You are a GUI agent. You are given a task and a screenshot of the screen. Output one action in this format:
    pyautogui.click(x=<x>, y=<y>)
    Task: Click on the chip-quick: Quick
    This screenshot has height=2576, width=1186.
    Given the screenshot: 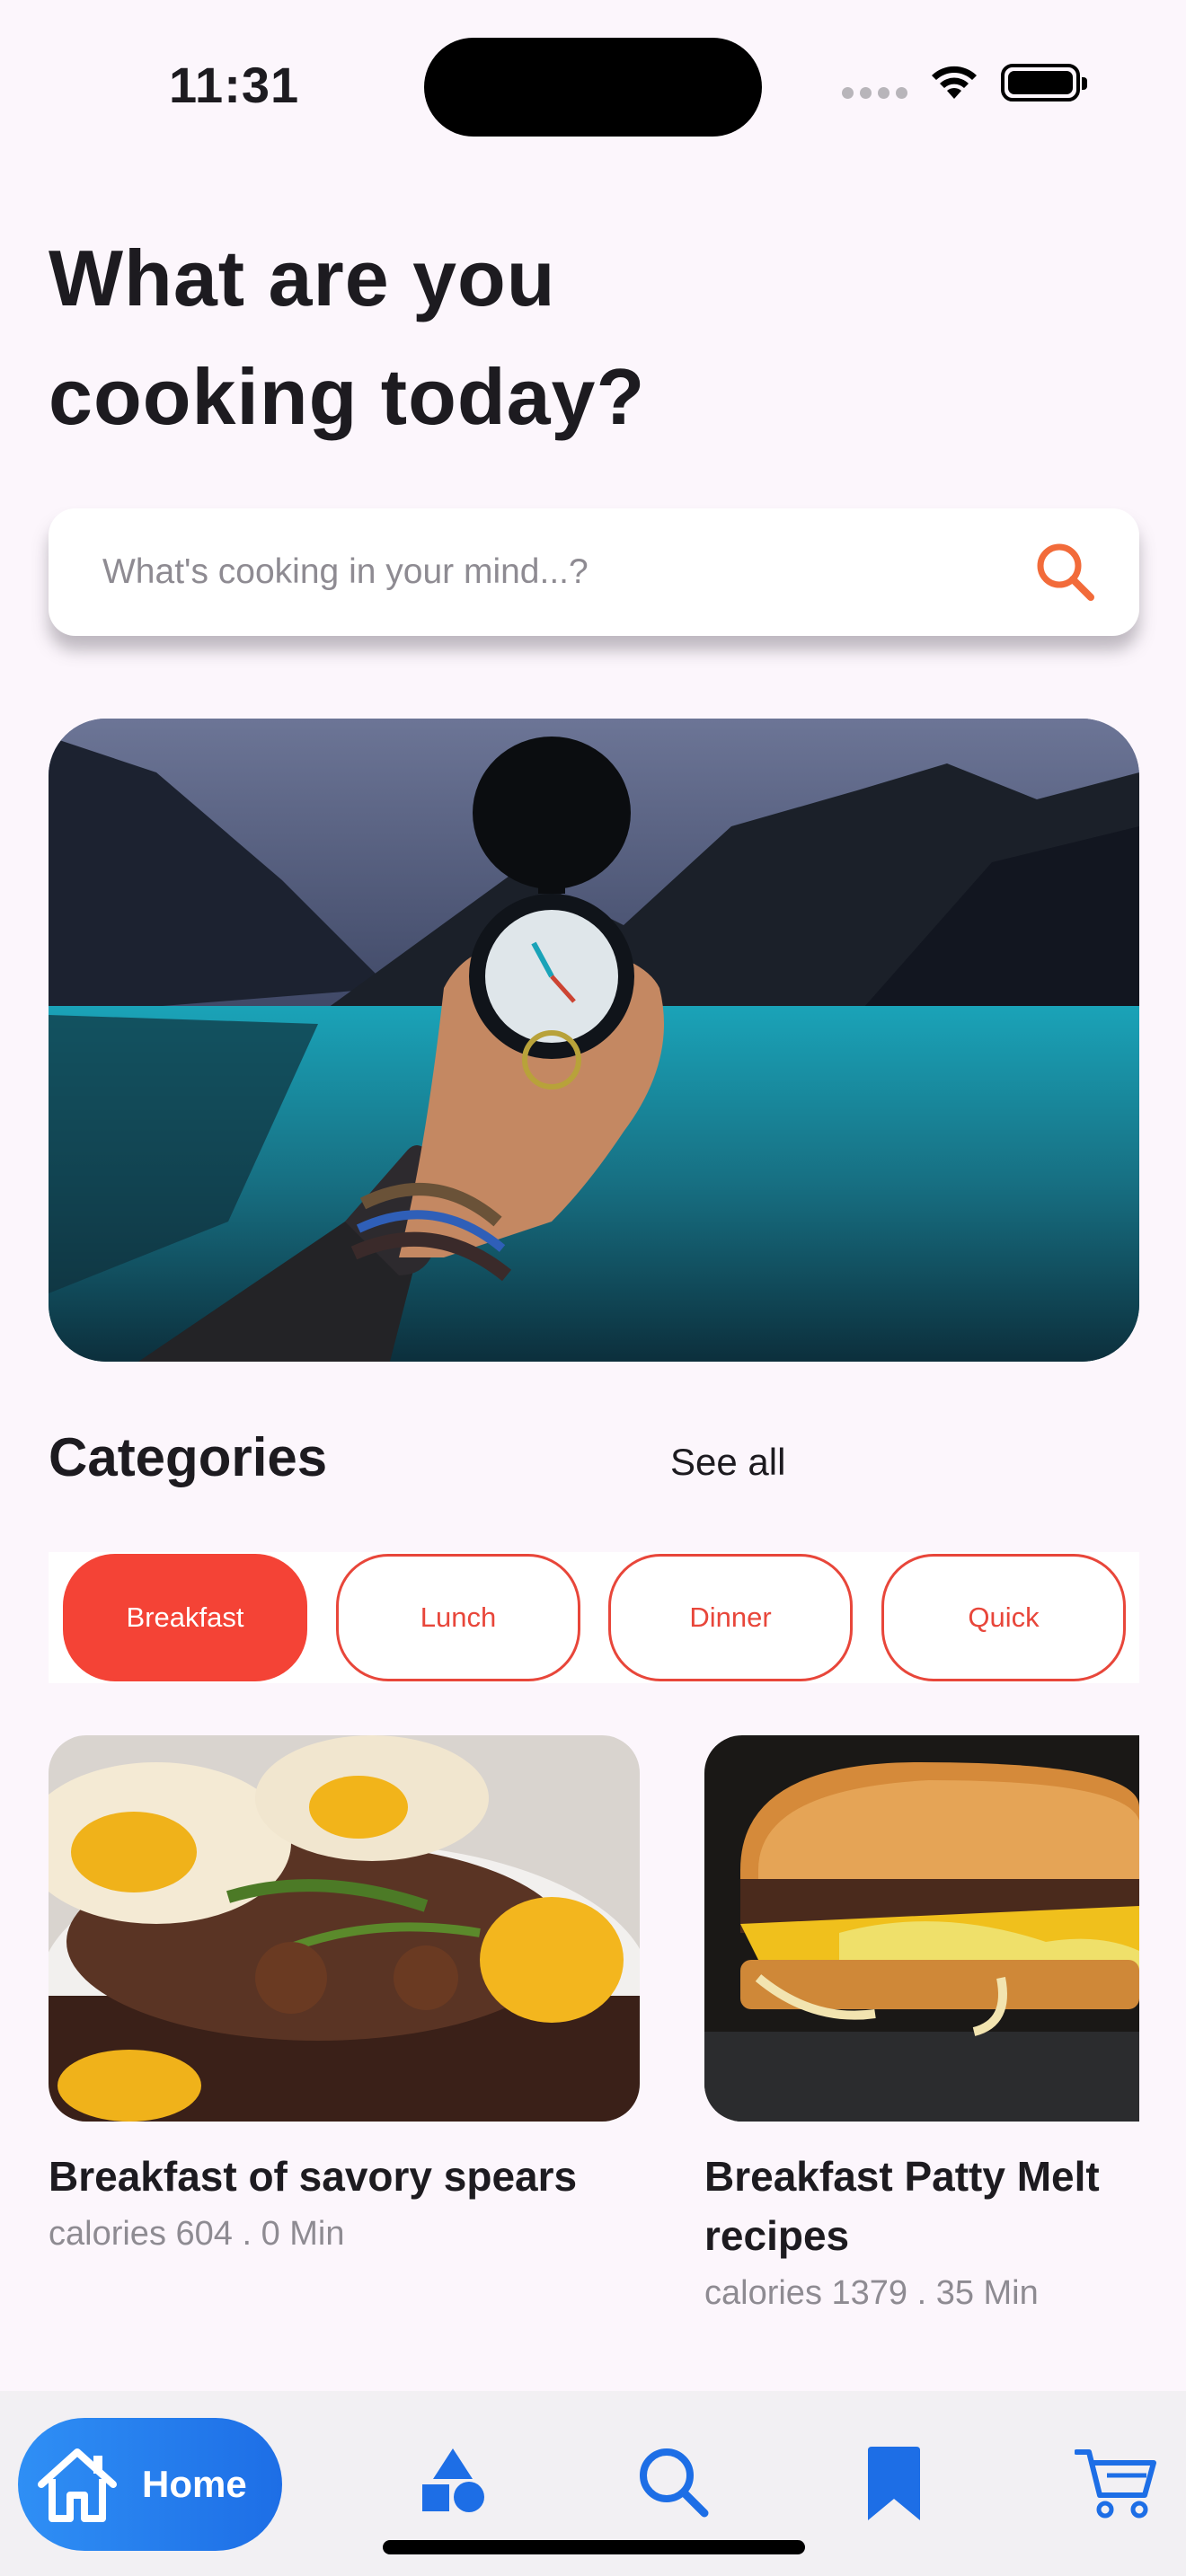 What is the action you would take?
    pyautogui.click(x=1003, y=1617)
    